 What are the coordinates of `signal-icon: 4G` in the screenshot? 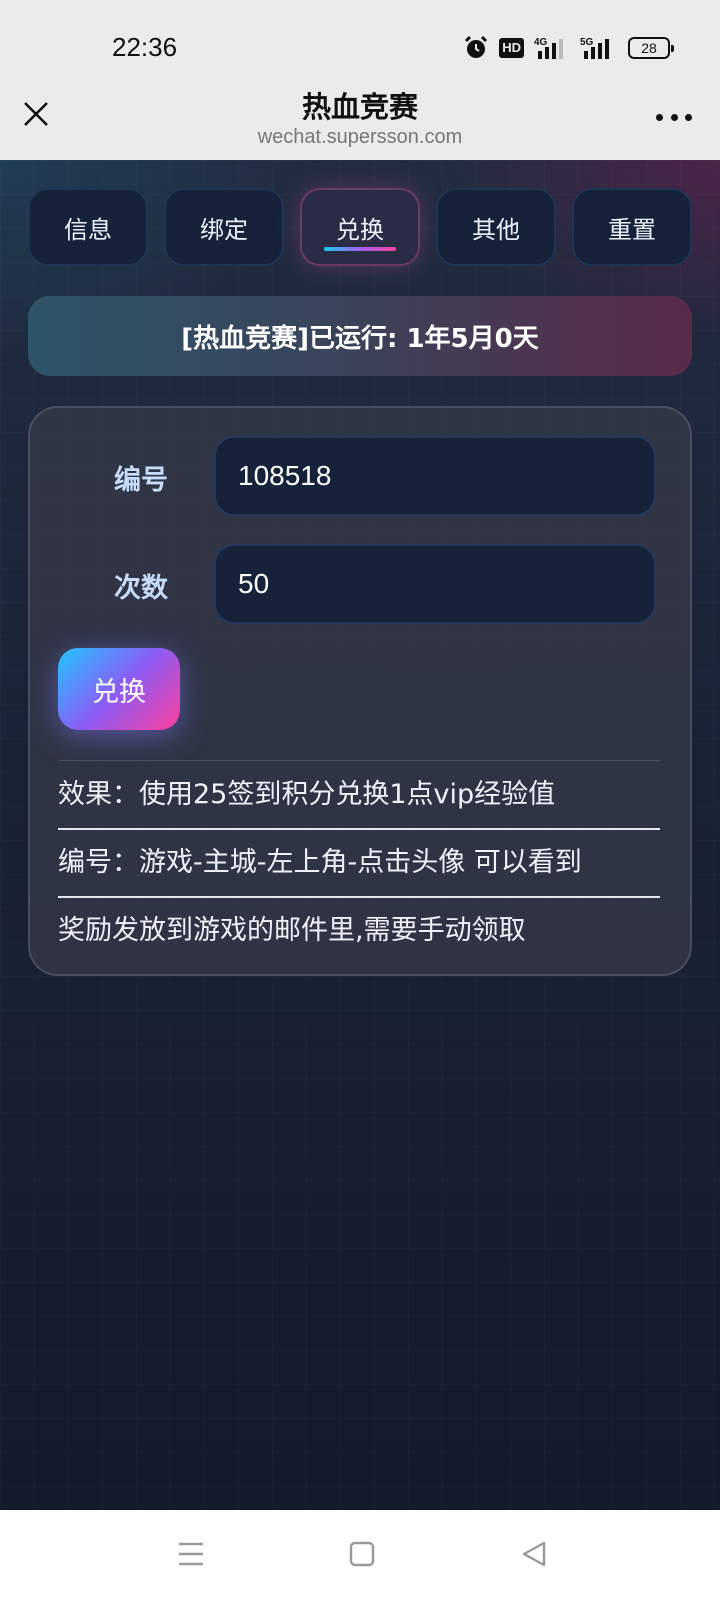 It's located at (548, 48).